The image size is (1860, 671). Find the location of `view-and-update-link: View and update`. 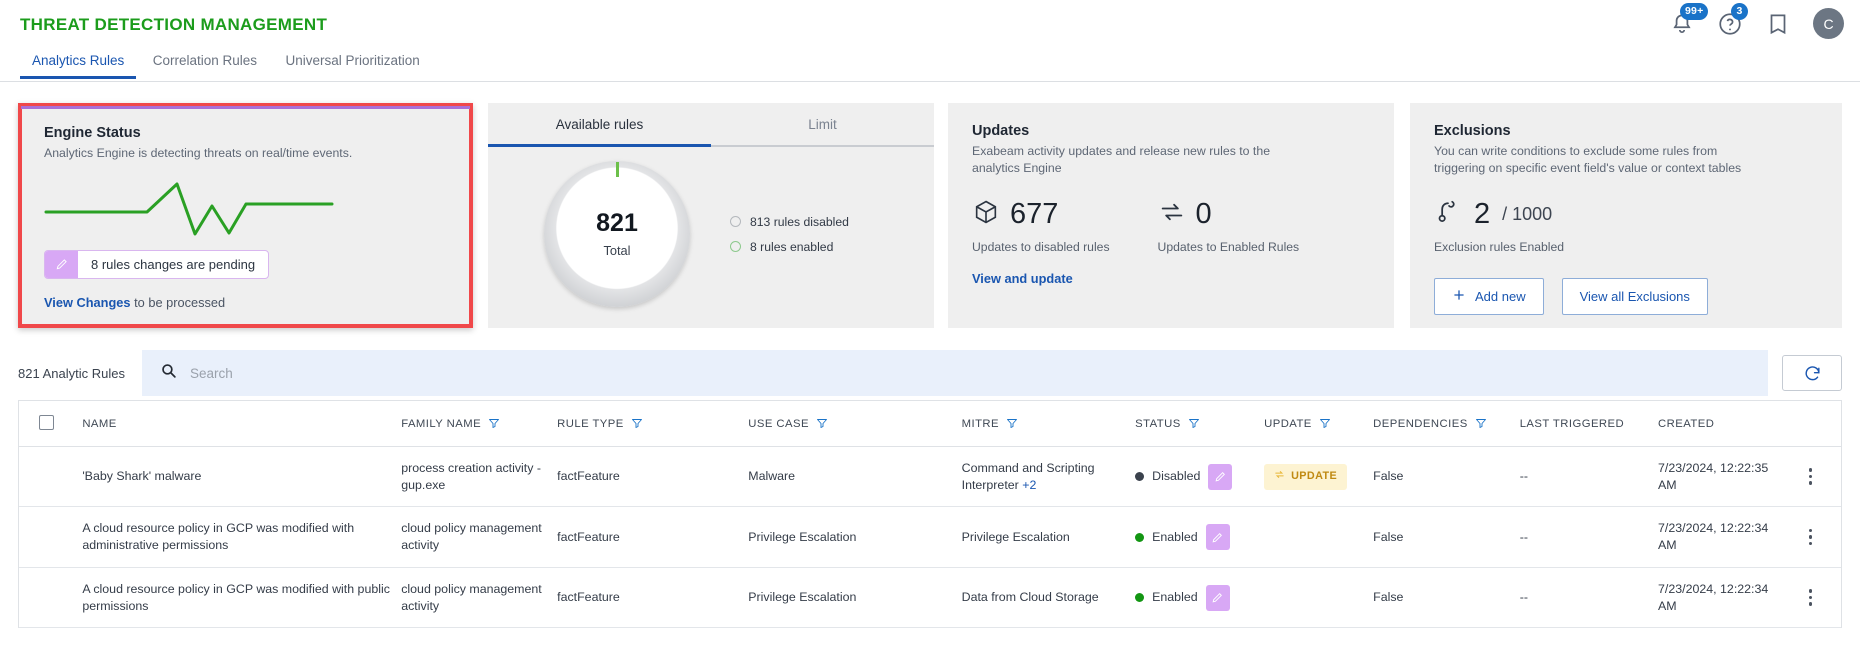

view-and-update-link: View and update is located at coordinates (1022, 278).